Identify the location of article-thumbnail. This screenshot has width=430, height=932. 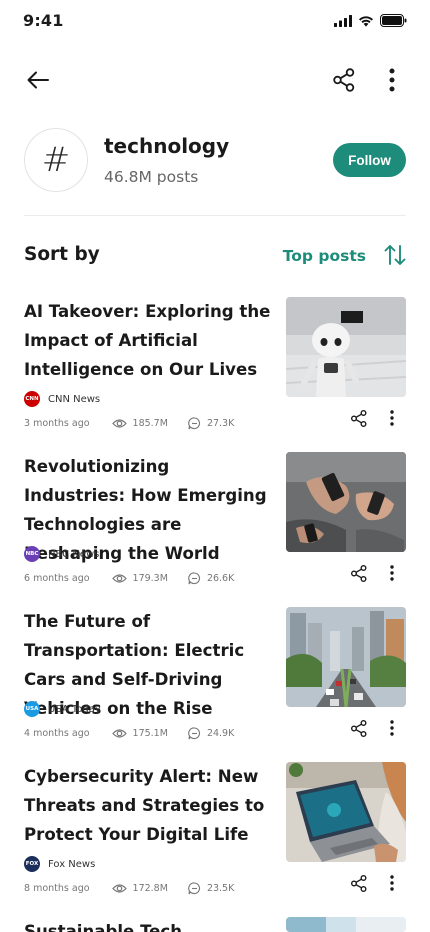
(346, 924).